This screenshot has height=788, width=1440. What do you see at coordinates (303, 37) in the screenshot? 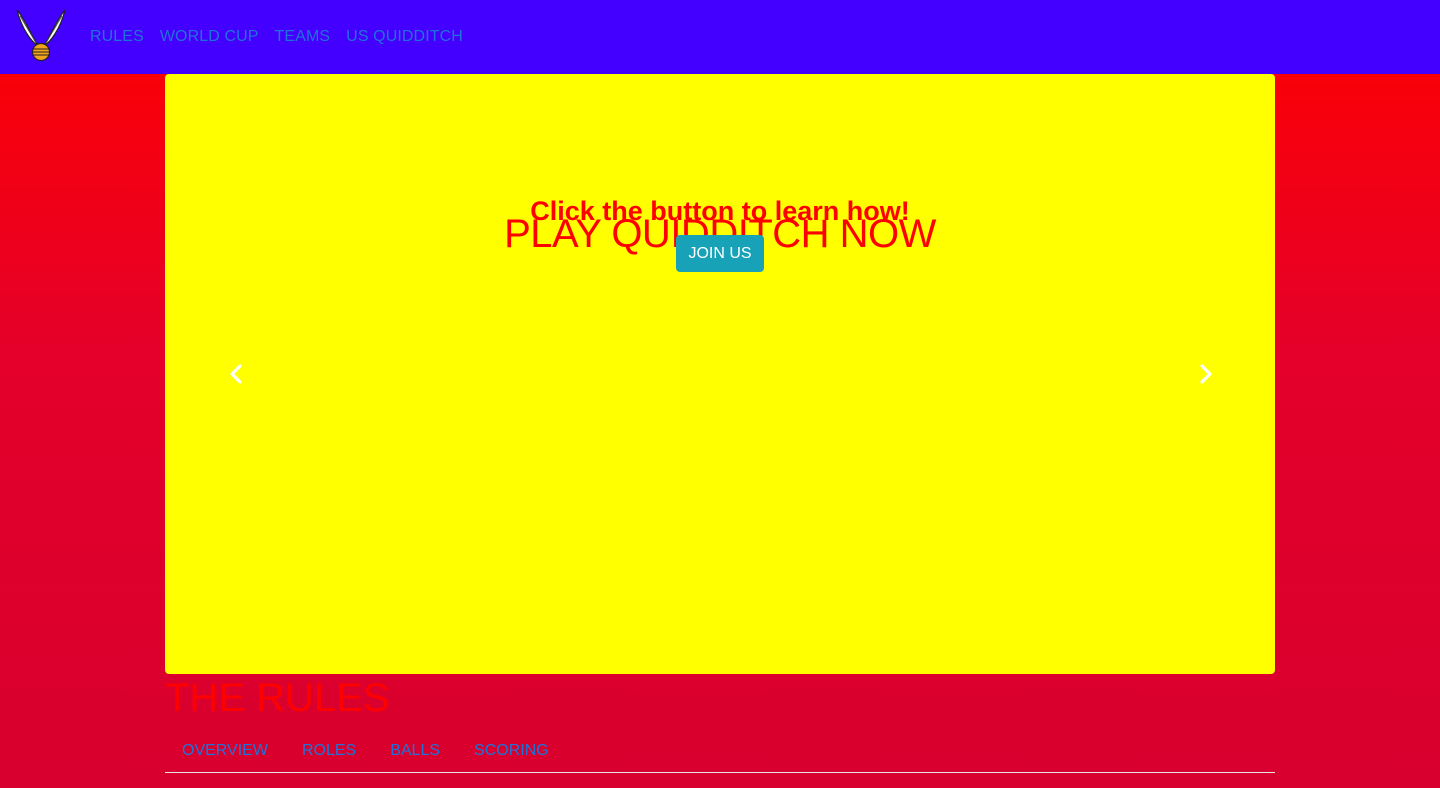
I see `nav-link-teams: TEAMS` at bounding box center [303, 37].